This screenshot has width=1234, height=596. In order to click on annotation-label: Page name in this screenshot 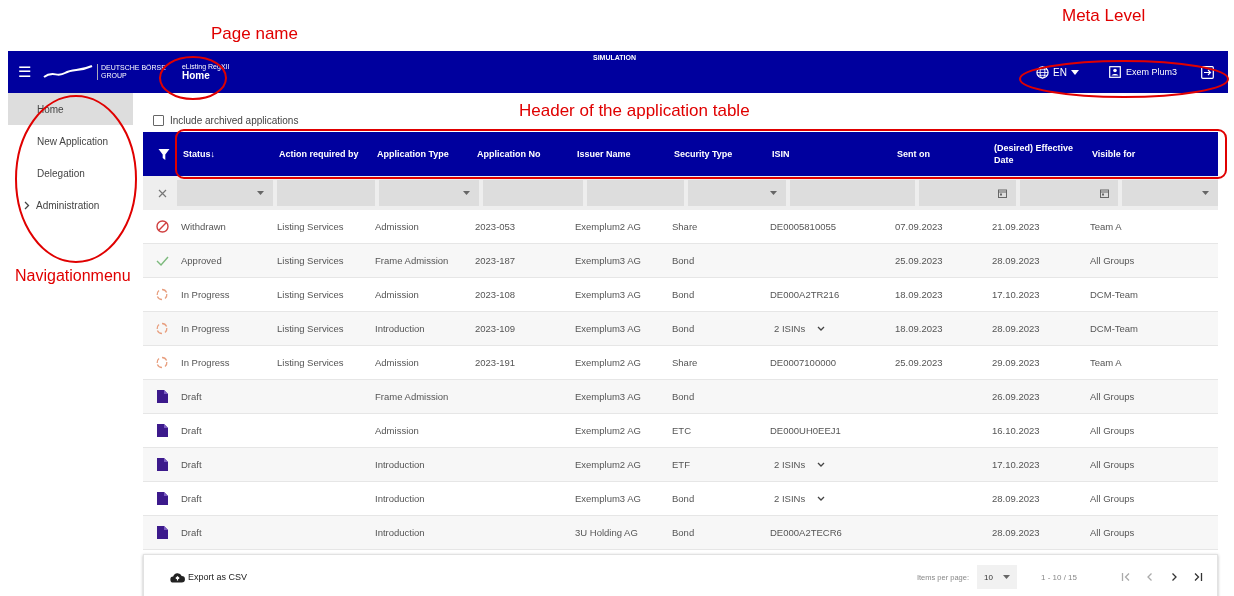, I will do `click(254, 34)`.